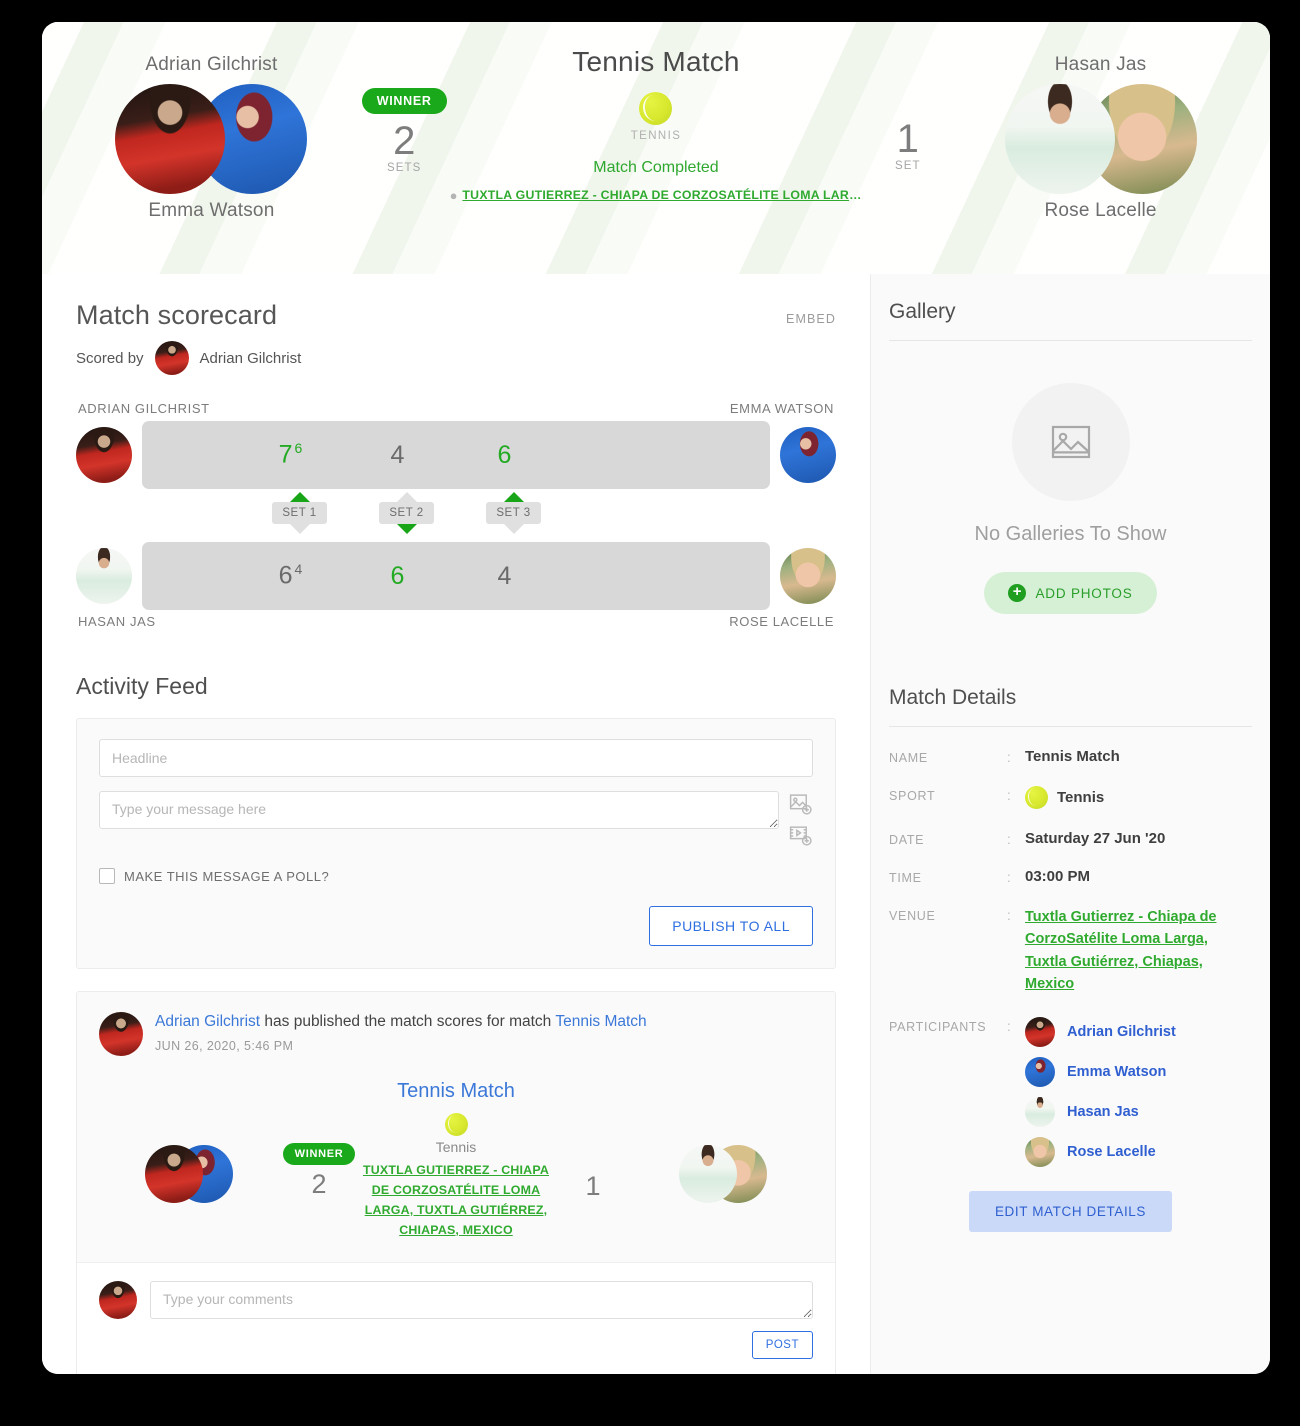 Image resolution: width=1300 pixels, height=1426 pixels. Describe the element at coordinates (1070, 1211) in the screenshot. I see `edit-match-details-button: EDIT MATCH DETAILS` at that location.